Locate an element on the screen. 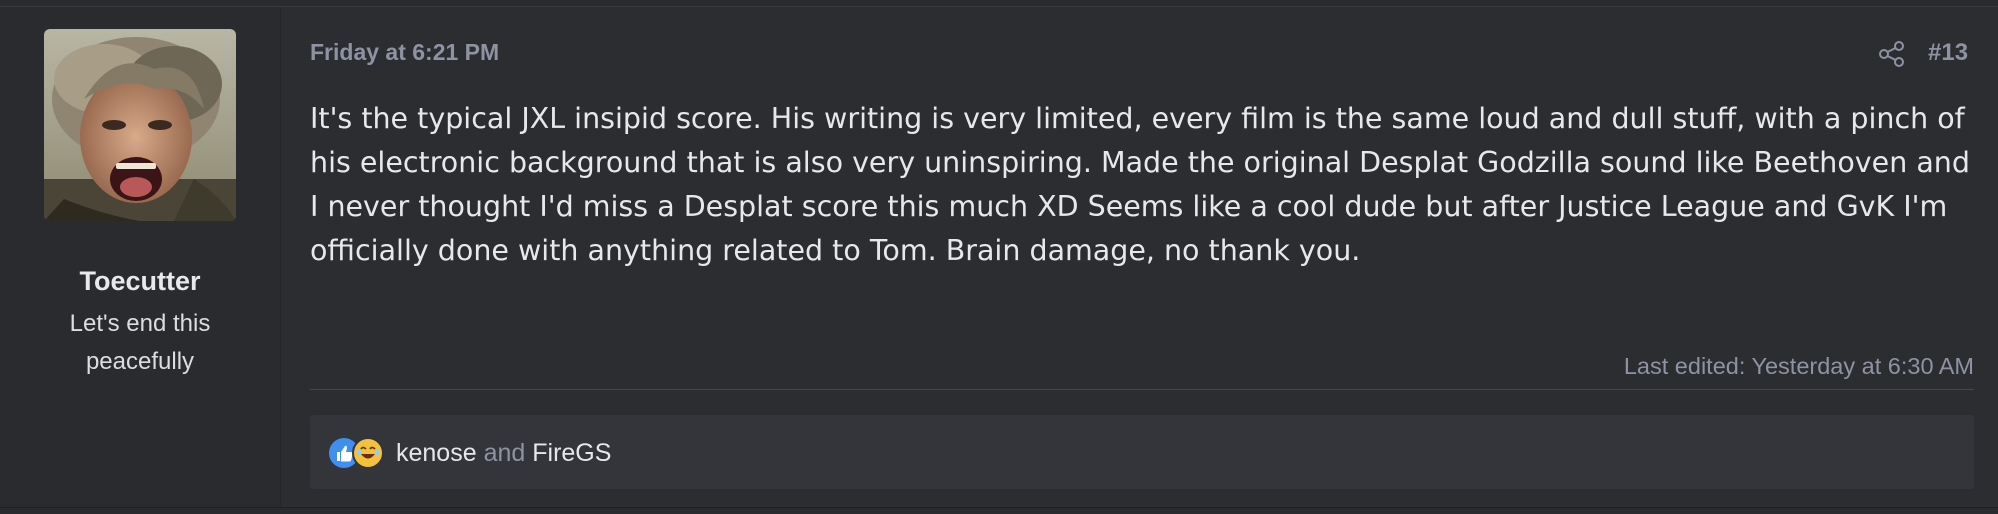 The height and width of the screenshot is (514, 1998). last-edited-note: Last edited: Yesterday at 6:30 AM is located at coordinates (1798, 366).